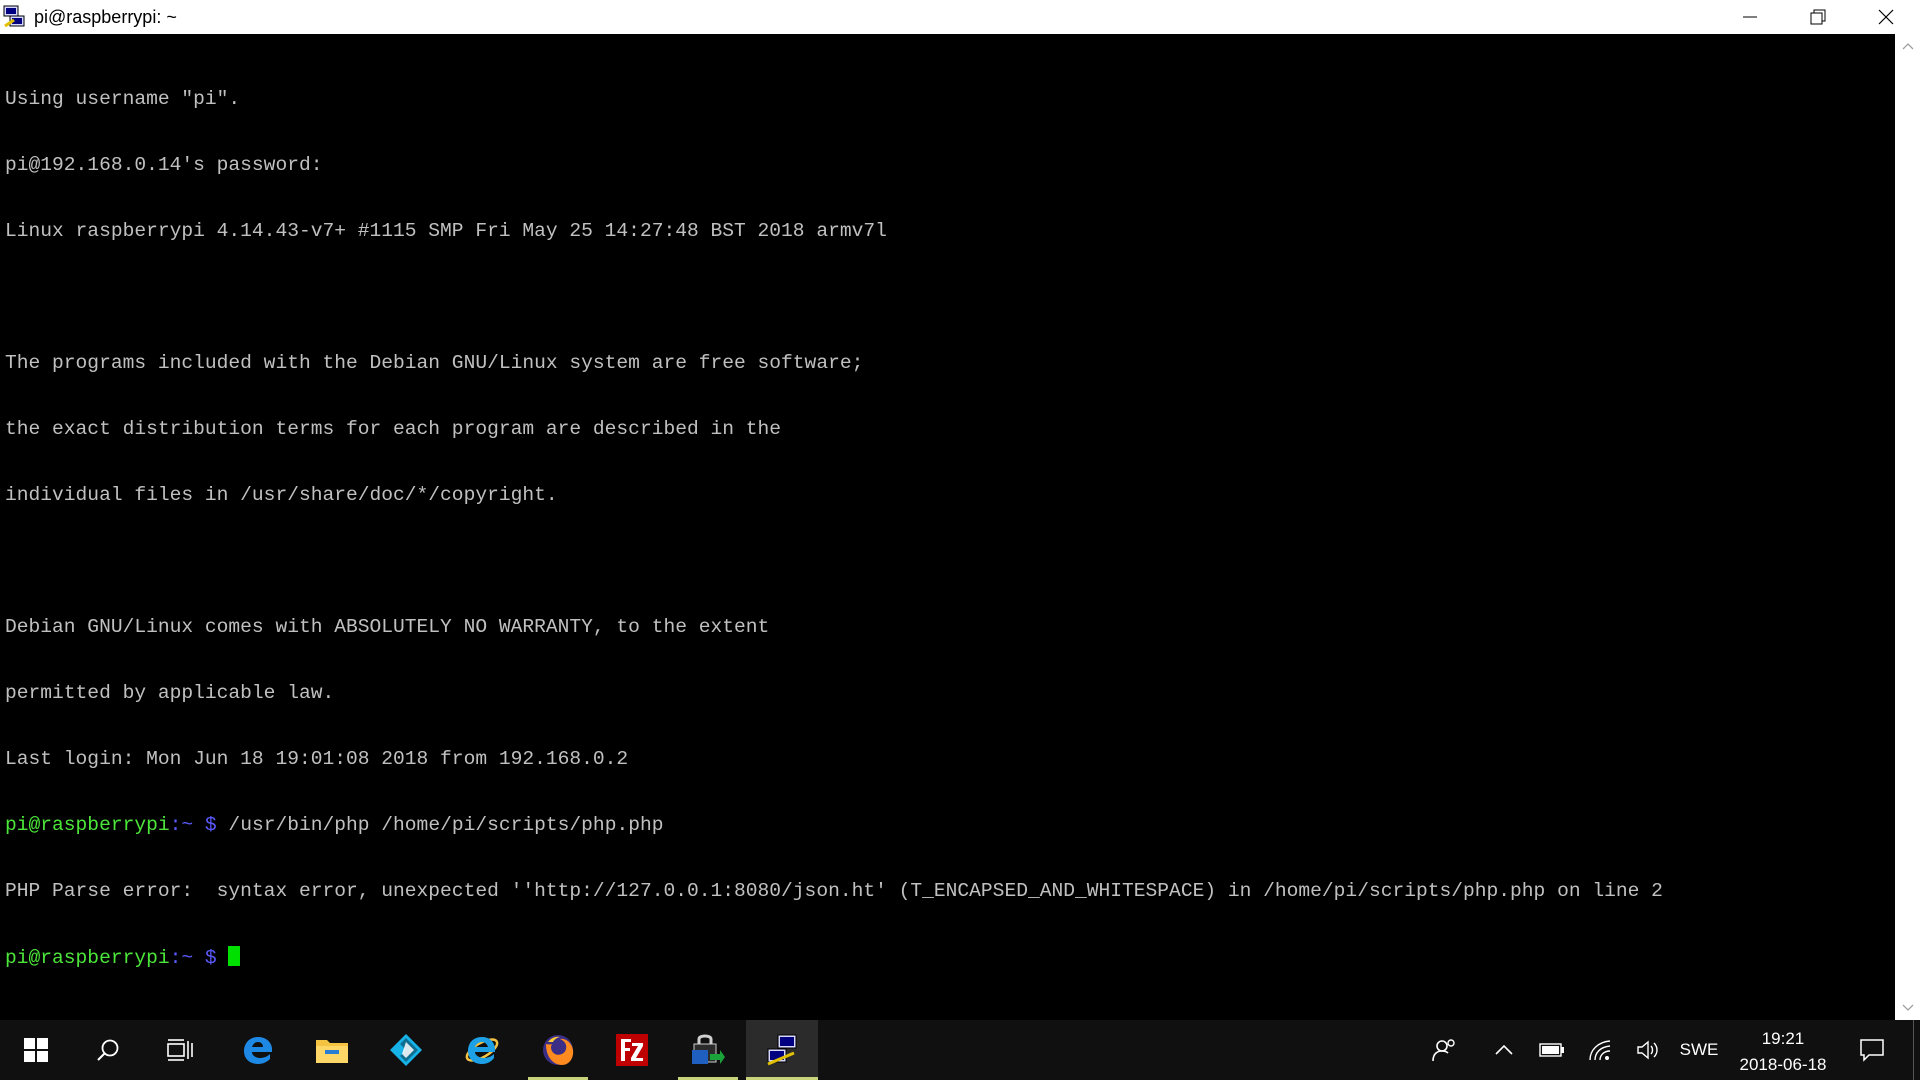  I want to click on taskbar-firefox, so click(558, 1050).